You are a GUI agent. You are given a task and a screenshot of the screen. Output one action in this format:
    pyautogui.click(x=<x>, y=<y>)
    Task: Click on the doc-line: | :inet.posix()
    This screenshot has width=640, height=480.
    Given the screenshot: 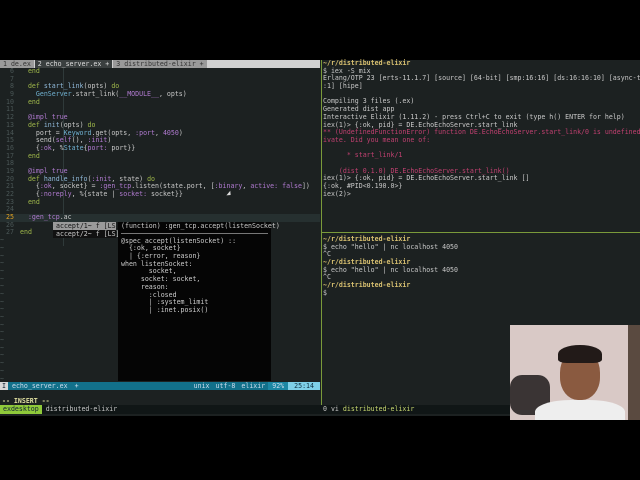 What is the action you would take?
    pyautogui.click(x=165, y=309)
    